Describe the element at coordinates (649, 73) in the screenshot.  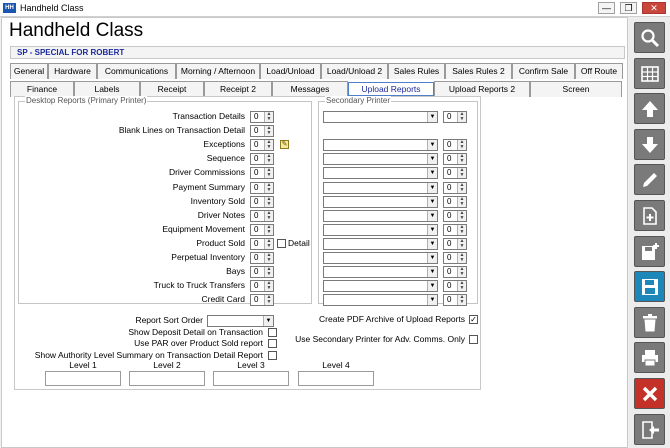
I see `grid-button` at that location.